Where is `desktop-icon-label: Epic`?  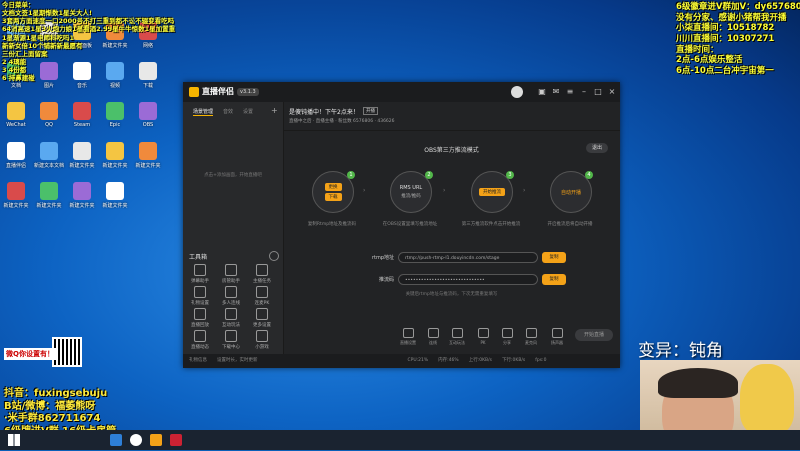
desktop-icon-label: Epic is located at coordinates (115, 125).